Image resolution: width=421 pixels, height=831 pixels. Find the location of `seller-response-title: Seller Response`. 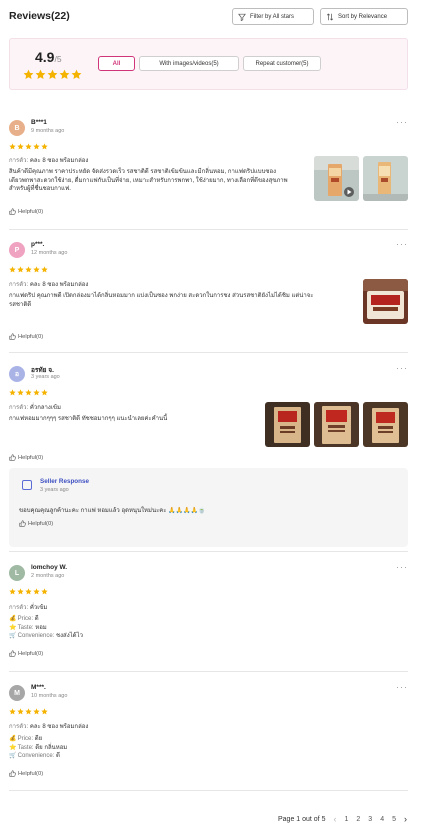

seller-response-title: Seller Response is located at coordinates (64, 481).